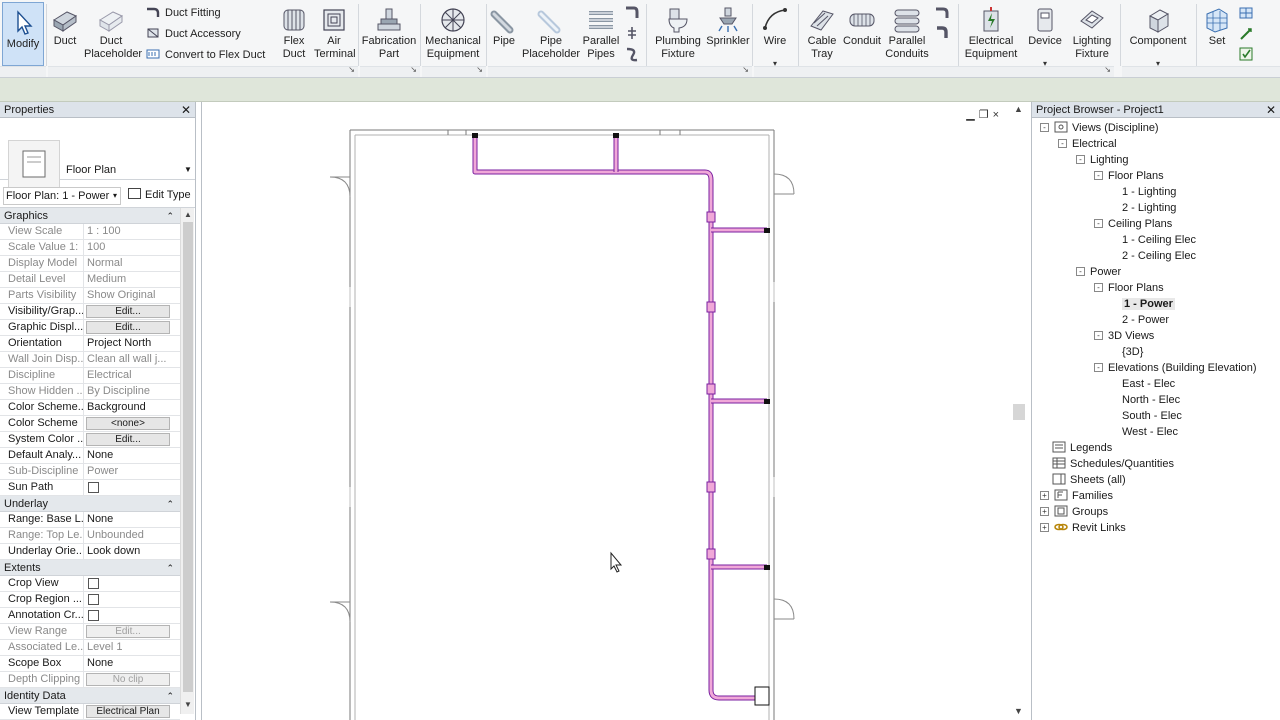  I want to click on tree-item: Legends, so click(1082, 448).